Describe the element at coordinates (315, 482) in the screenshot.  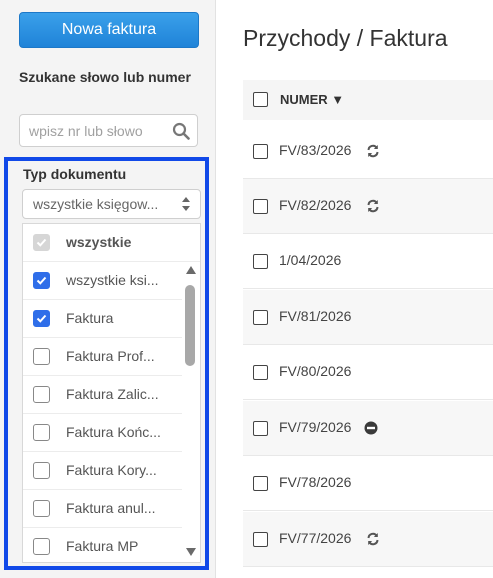
I see `invoice-number: FV/78/2026` at that location.